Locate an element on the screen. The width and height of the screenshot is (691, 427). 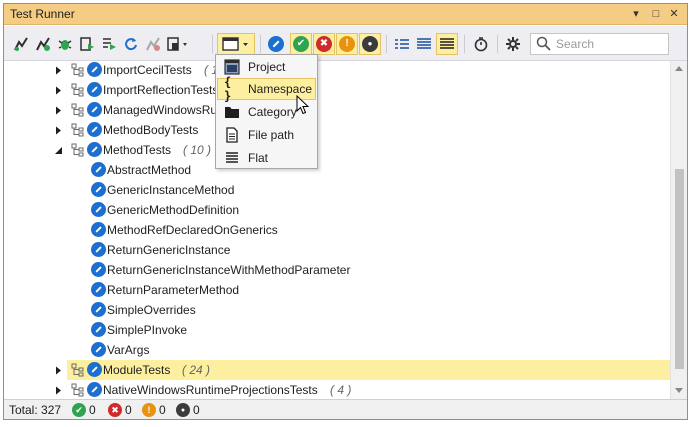
maximize-icon: □ is located at coordinates (656, 14).